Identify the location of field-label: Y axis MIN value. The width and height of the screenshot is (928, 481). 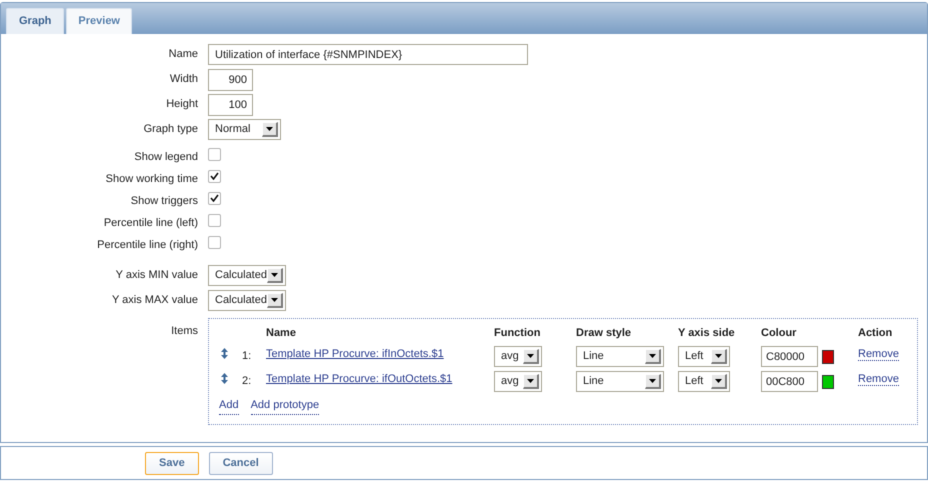
(156, 276).